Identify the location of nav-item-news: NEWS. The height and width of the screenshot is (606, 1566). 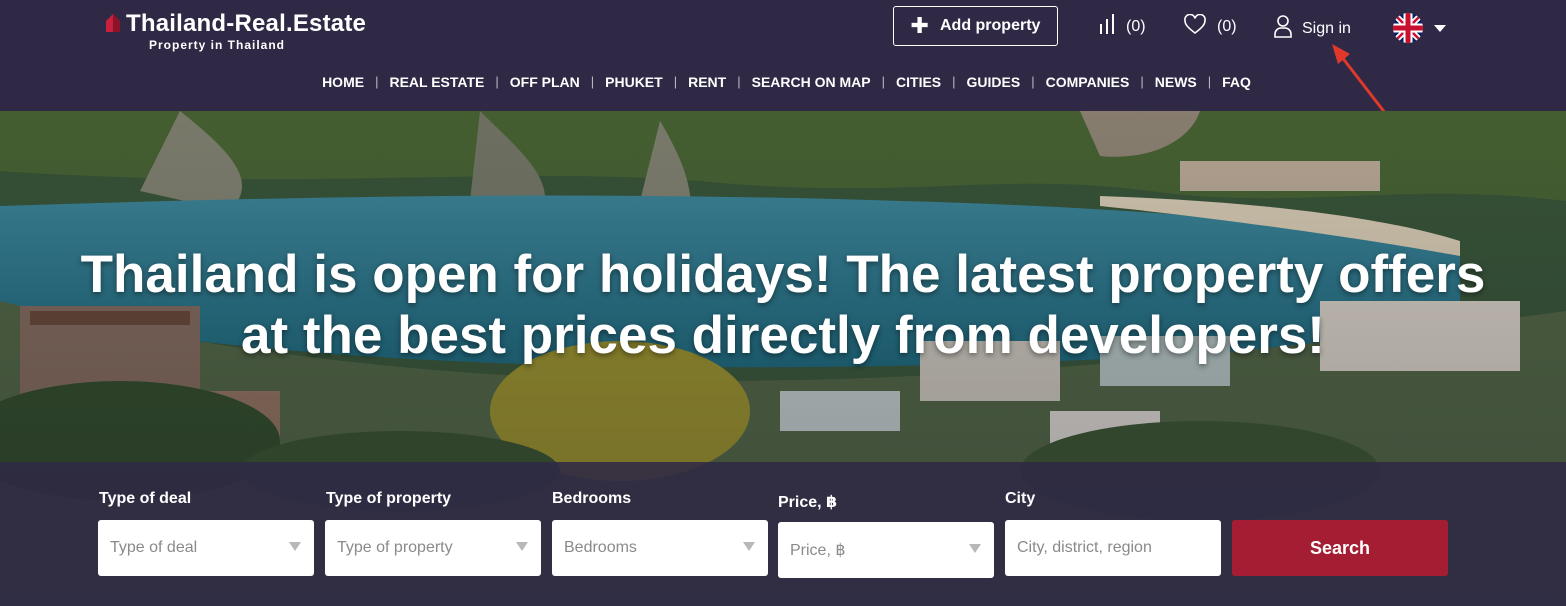
(1176, 82).